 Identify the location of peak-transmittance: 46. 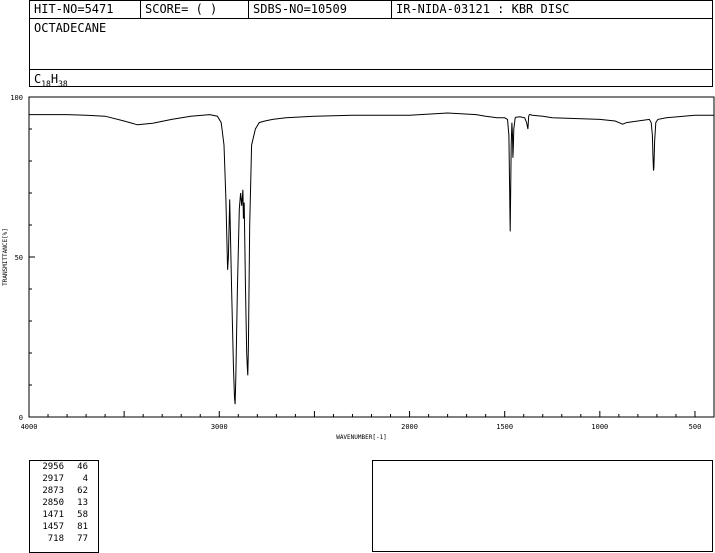
(82, 467).